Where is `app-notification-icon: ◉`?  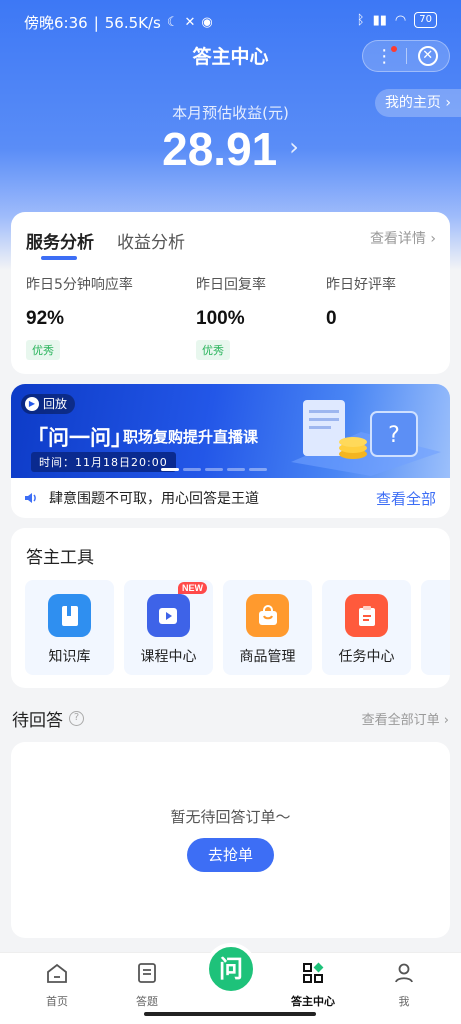 app-notification-icon: ◉ is located at coordinates (207, 22).